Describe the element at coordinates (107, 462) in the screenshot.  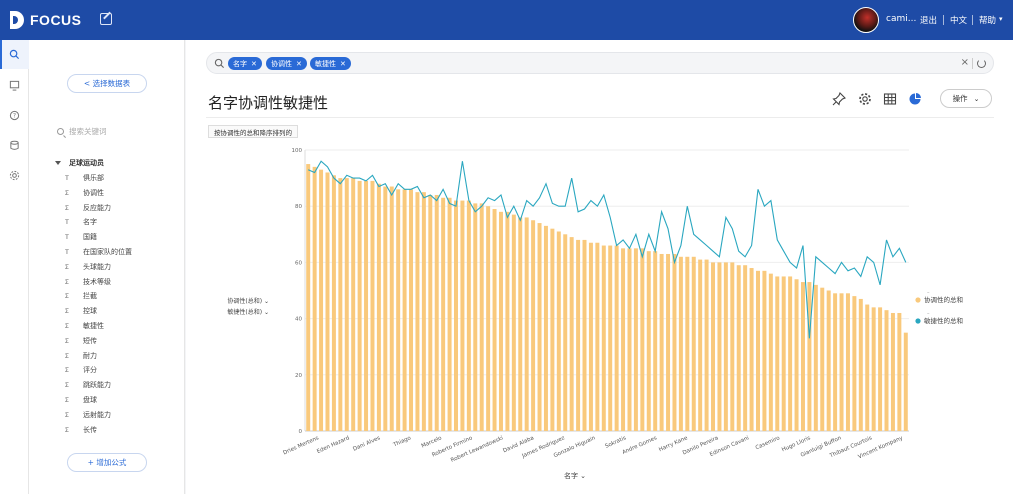
I see `add-formula-button: + 增加公式` at that location.